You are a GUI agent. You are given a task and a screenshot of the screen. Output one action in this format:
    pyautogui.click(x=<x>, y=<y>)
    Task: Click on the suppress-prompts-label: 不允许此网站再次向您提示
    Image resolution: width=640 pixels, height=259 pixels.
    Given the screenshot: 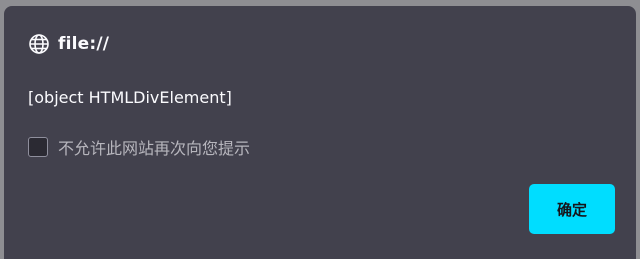 What is the action you would take?
    pyautogui.click(x=154, y=148)
    